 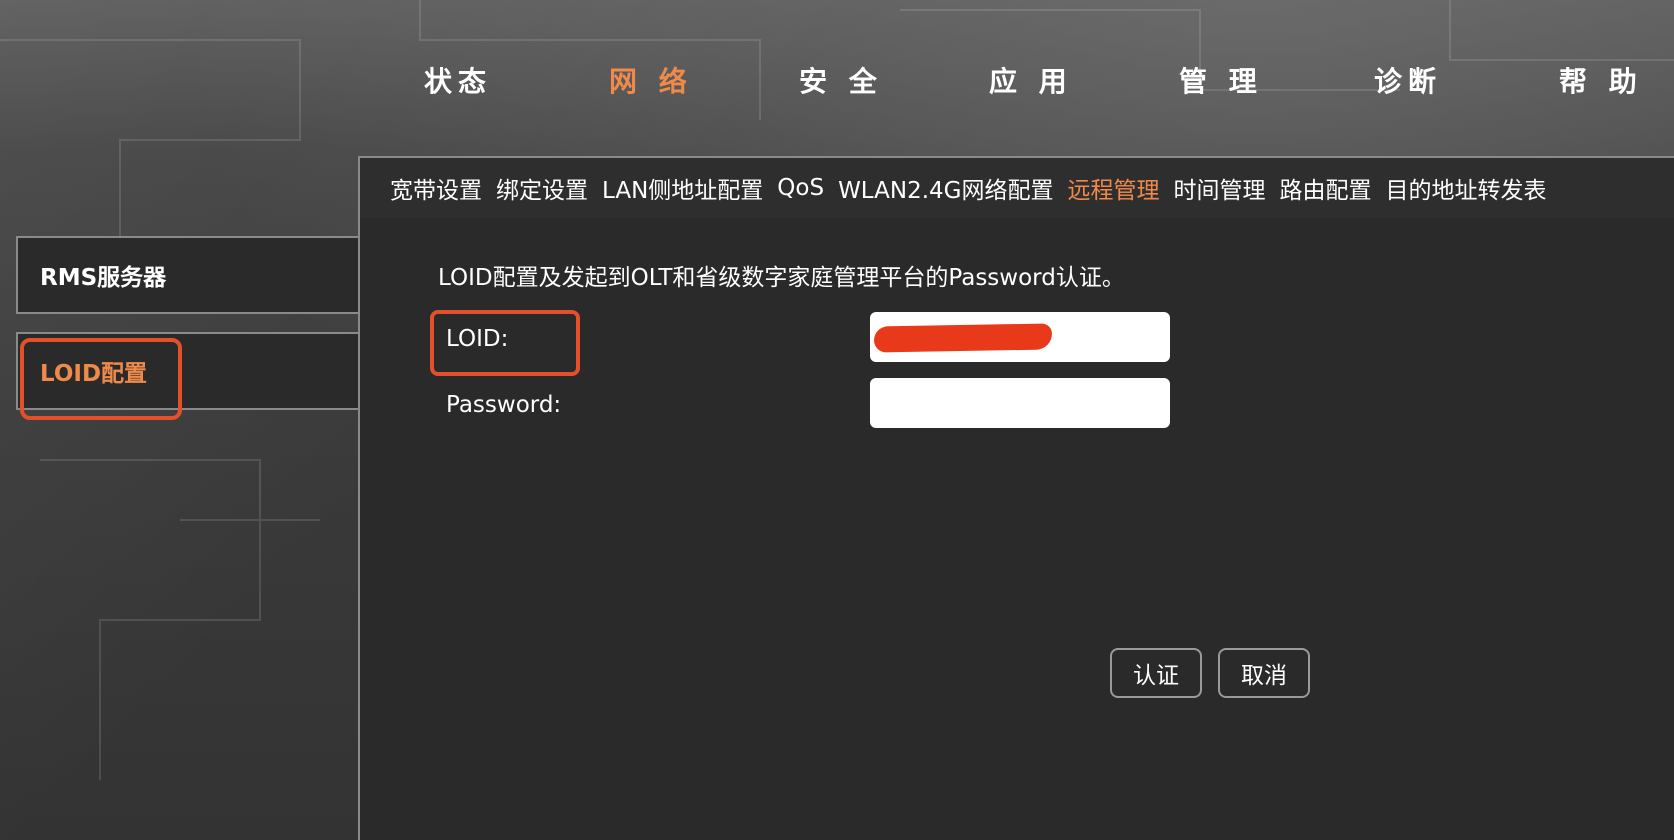 I want to click on nav-application: 应 用, so click(x=1031, y=80).